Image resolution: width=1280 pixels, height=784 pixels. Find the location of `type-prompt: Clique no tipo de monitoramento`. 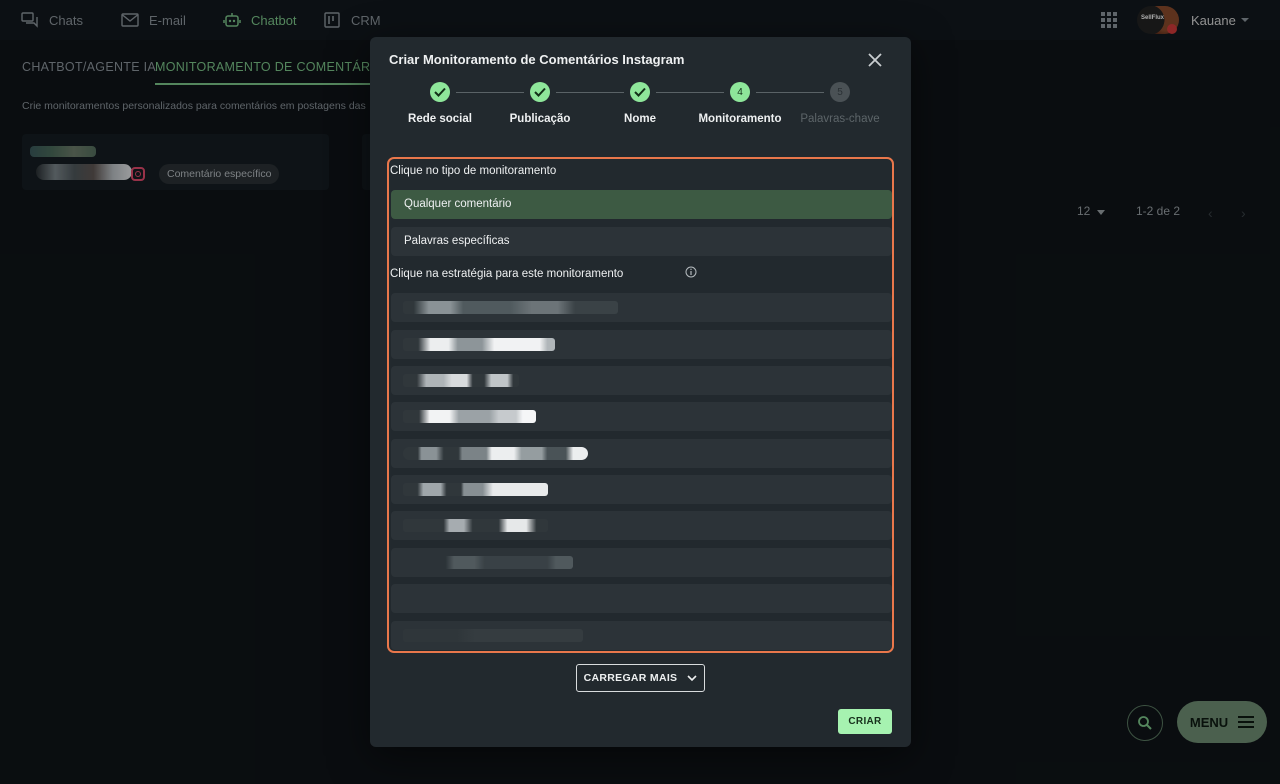

type-prompt: Clique no tipo de monitoramento is located at coordinates (473, 171).